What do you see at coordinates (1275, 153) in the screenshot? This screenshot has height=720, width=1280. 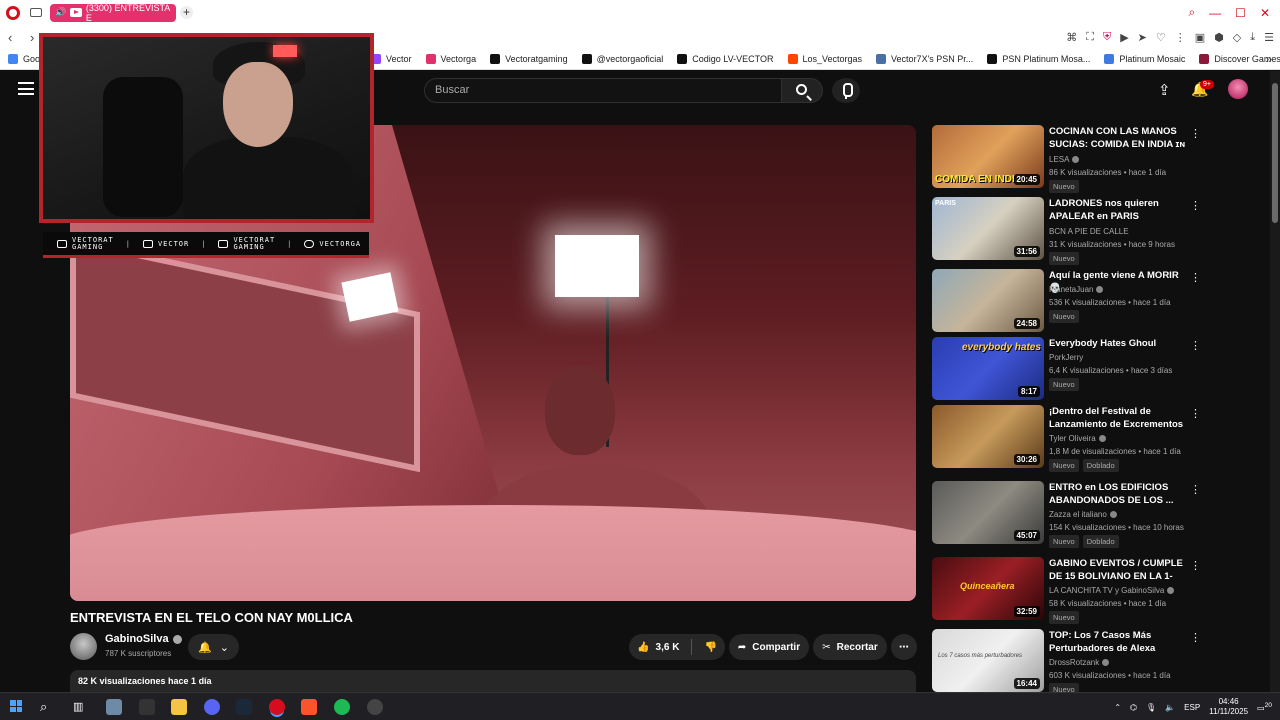 I see `scrollbar-thumb` at bounding box center [1275, 153].